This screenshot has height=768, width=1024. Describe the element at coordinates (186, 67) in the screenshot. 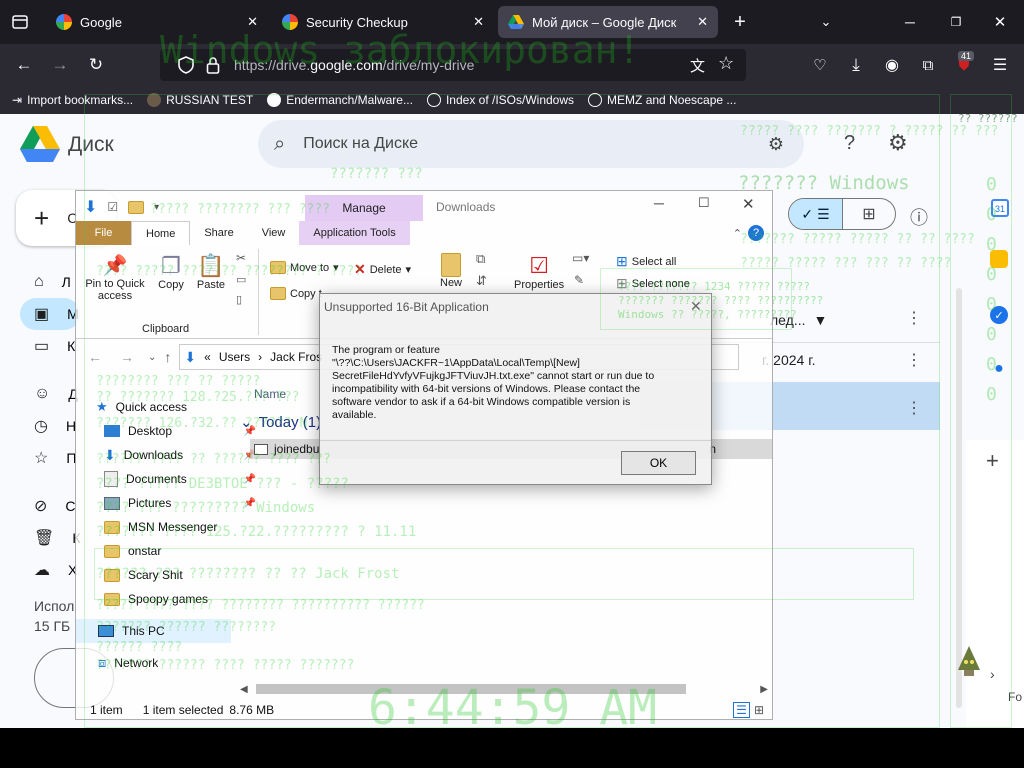

I see `shield-icon` at that location.